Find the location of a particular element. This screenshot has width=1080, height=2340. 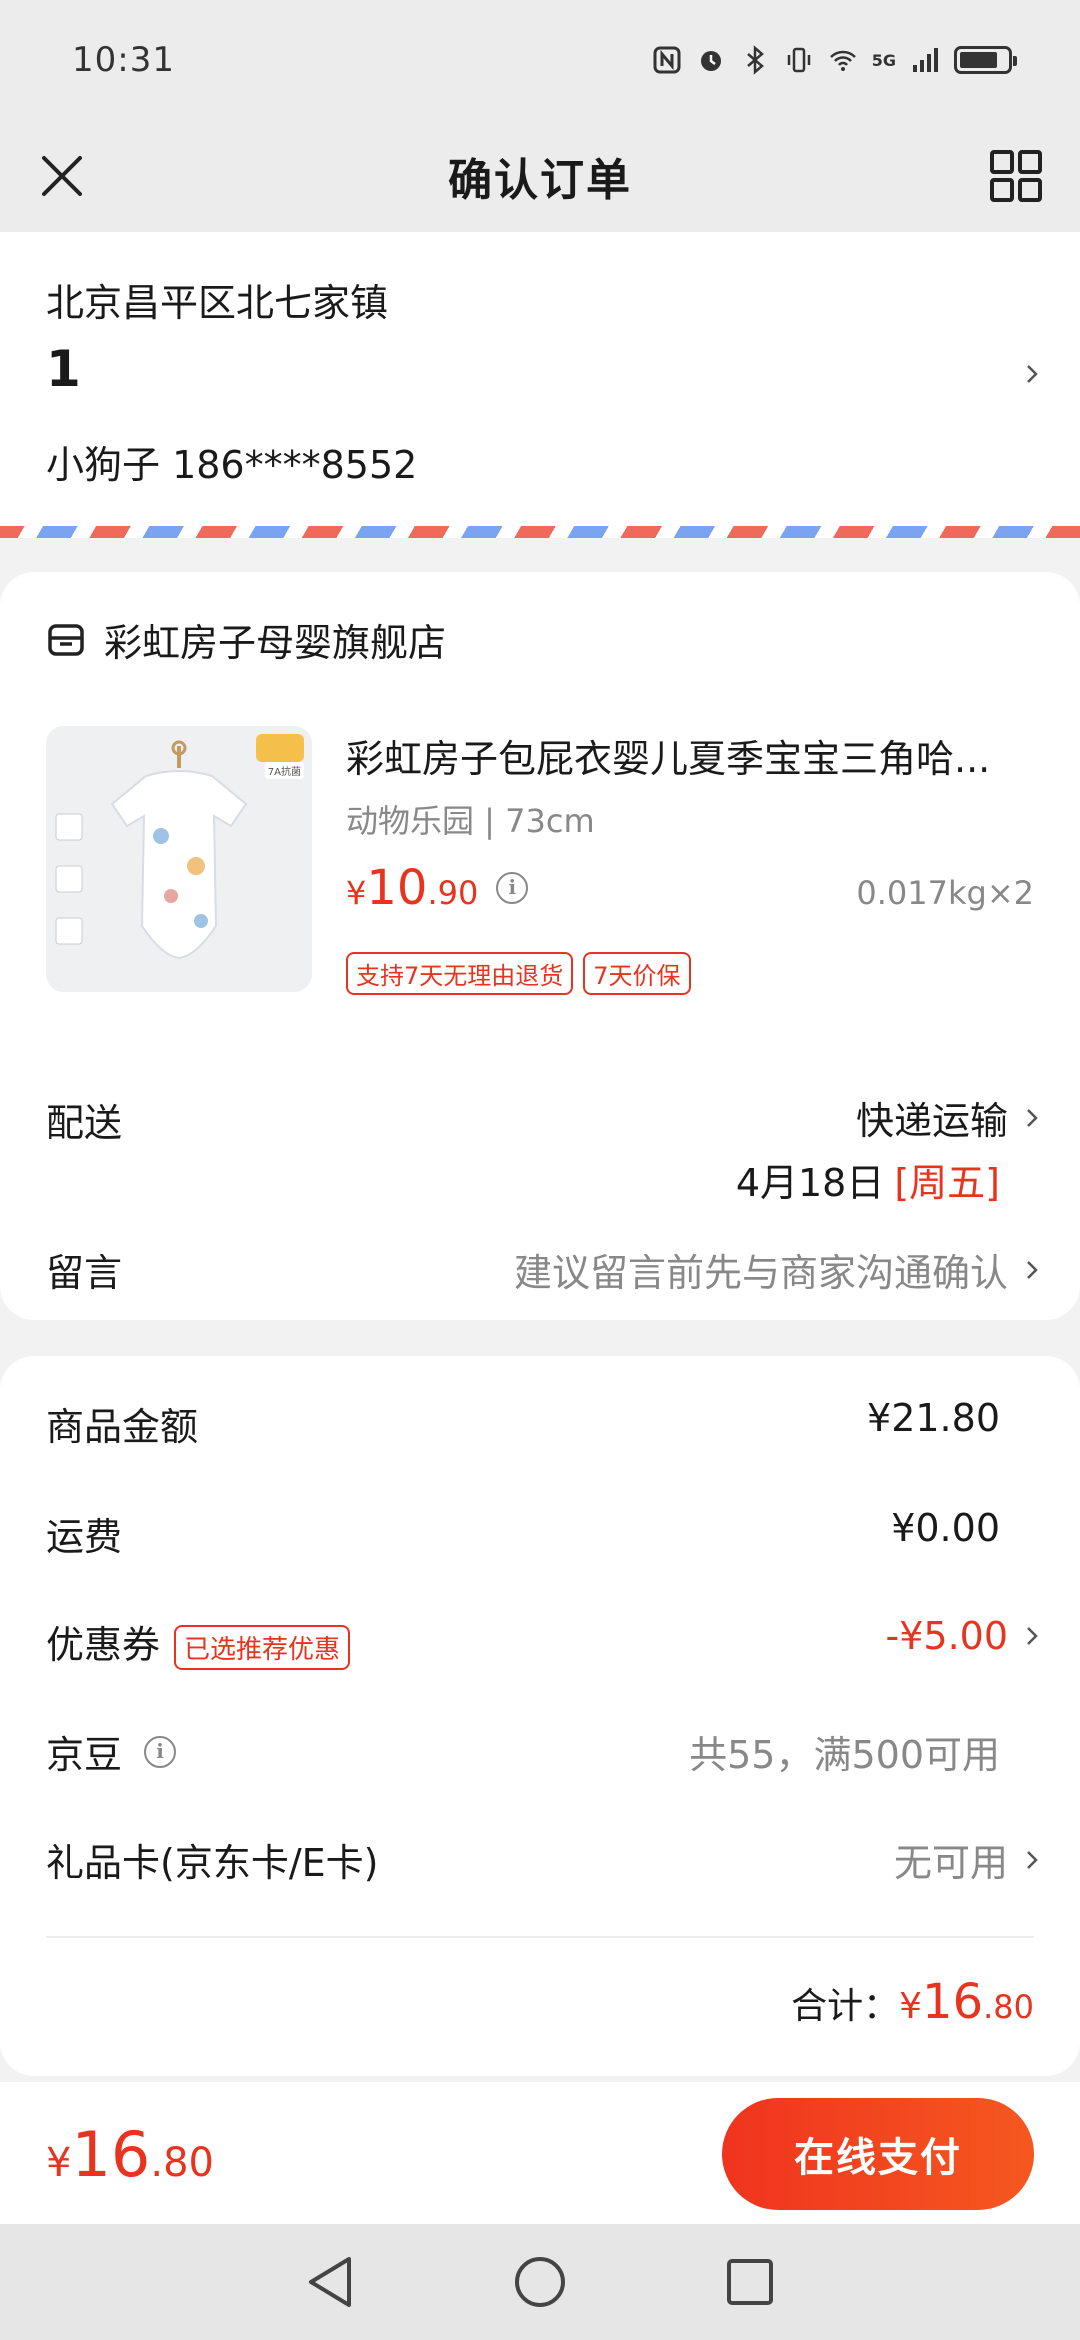

jingdou-value: 共55，满500可用 is located at coordinates (844, 1755).